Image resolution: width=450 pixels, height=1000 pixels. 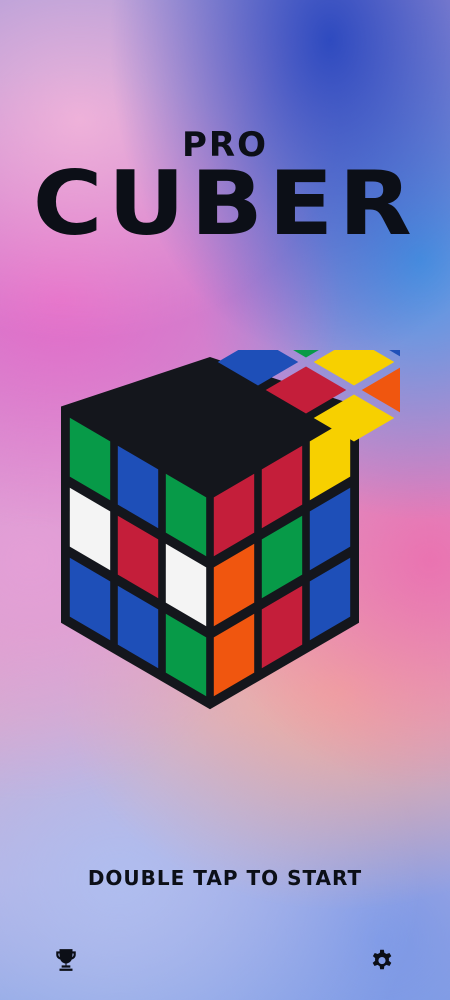 I want to click on leaderboard-button, so click(x=66, y=960).